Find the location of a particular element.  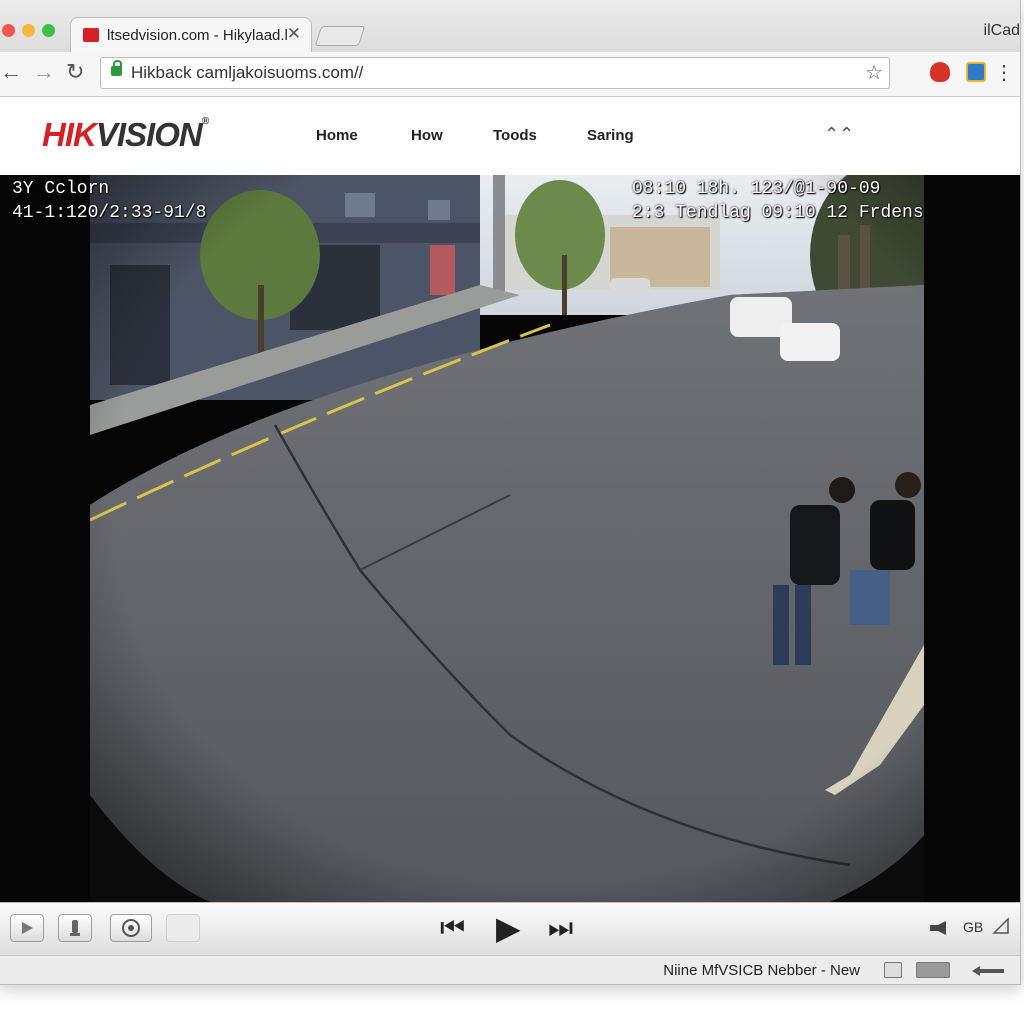

snapshot-button is located at coordinates (27, 928).